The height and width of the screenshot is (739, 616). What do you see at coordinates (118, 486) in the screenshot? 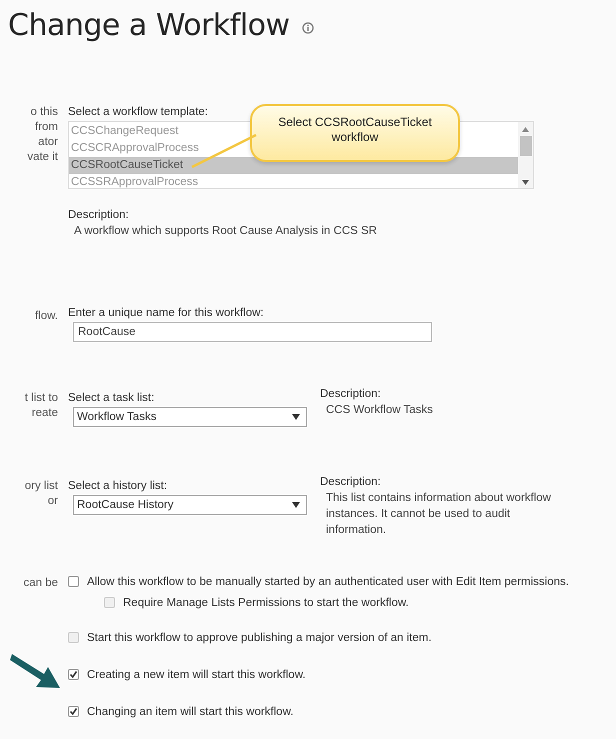
I see `field-label: Select a history list:` at bounding box center [118, 486].